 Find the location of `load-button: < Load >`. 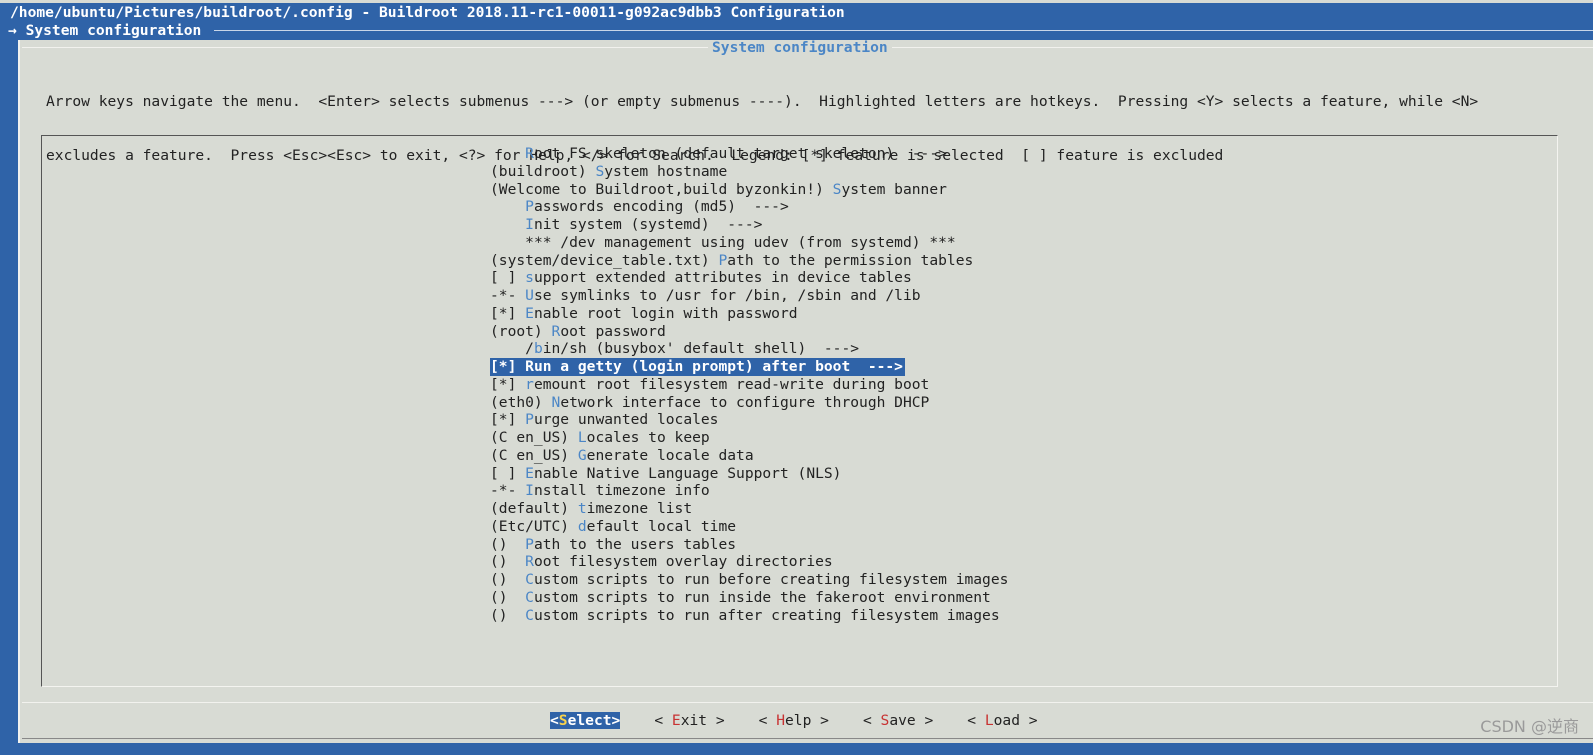

load-button: < Load > is located at coordinates (1002, 720).